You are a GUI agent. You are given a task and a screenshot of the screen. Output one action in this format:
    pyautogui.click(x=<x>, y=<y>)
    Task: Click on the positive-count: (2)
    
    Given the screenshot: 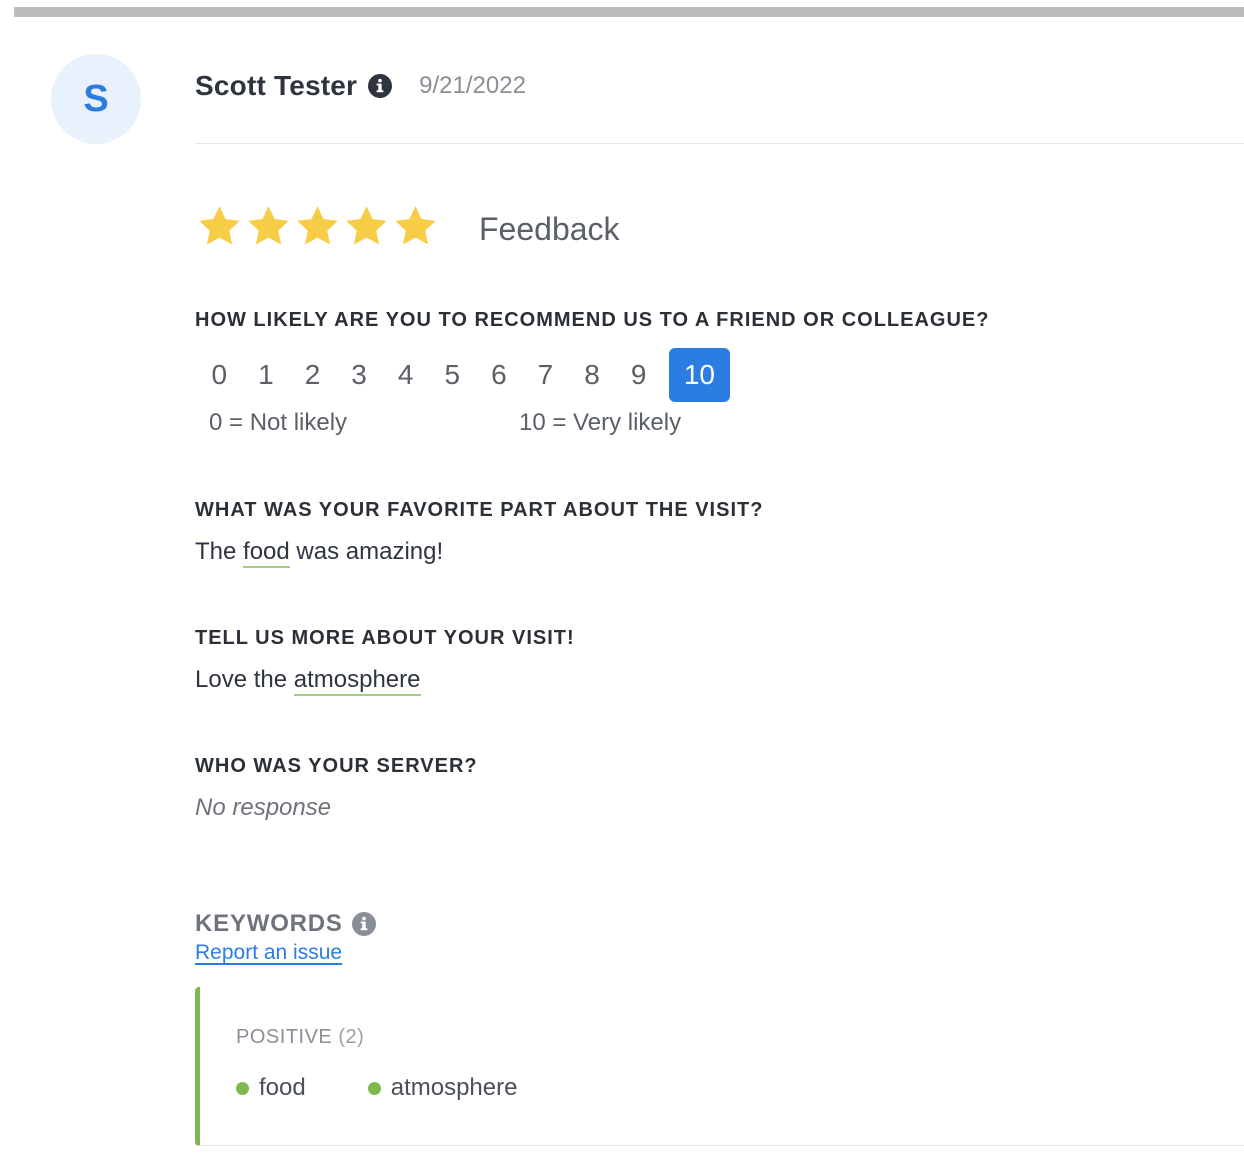 What is the action you would take?
    pyautogui.click(x=351, y=1037)
    